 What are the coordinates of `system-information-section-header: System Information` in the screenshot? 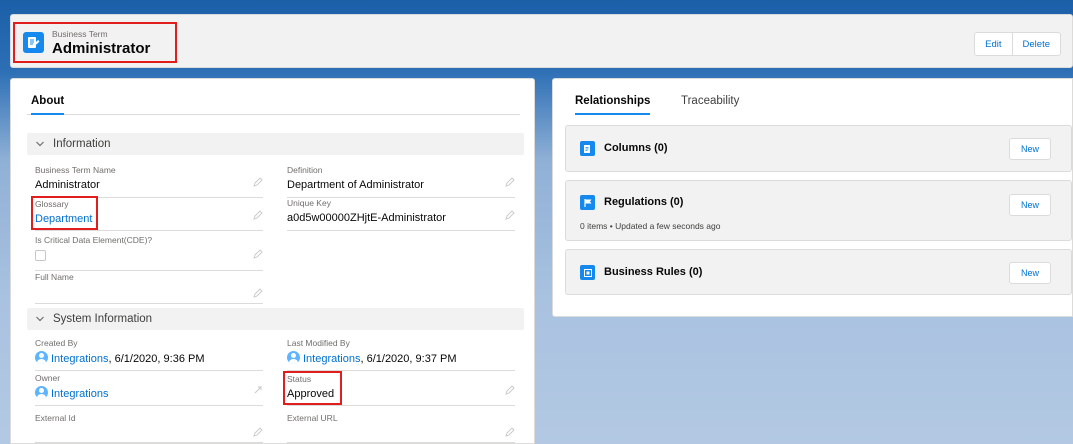 It's located at (275, 319).